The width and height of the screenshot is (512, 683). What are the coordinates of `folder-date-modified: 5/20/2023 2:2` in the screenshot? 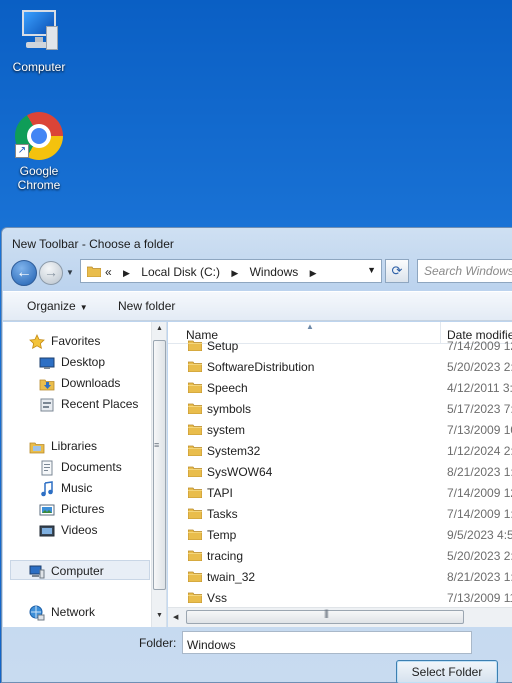 It's located at (479, 556).